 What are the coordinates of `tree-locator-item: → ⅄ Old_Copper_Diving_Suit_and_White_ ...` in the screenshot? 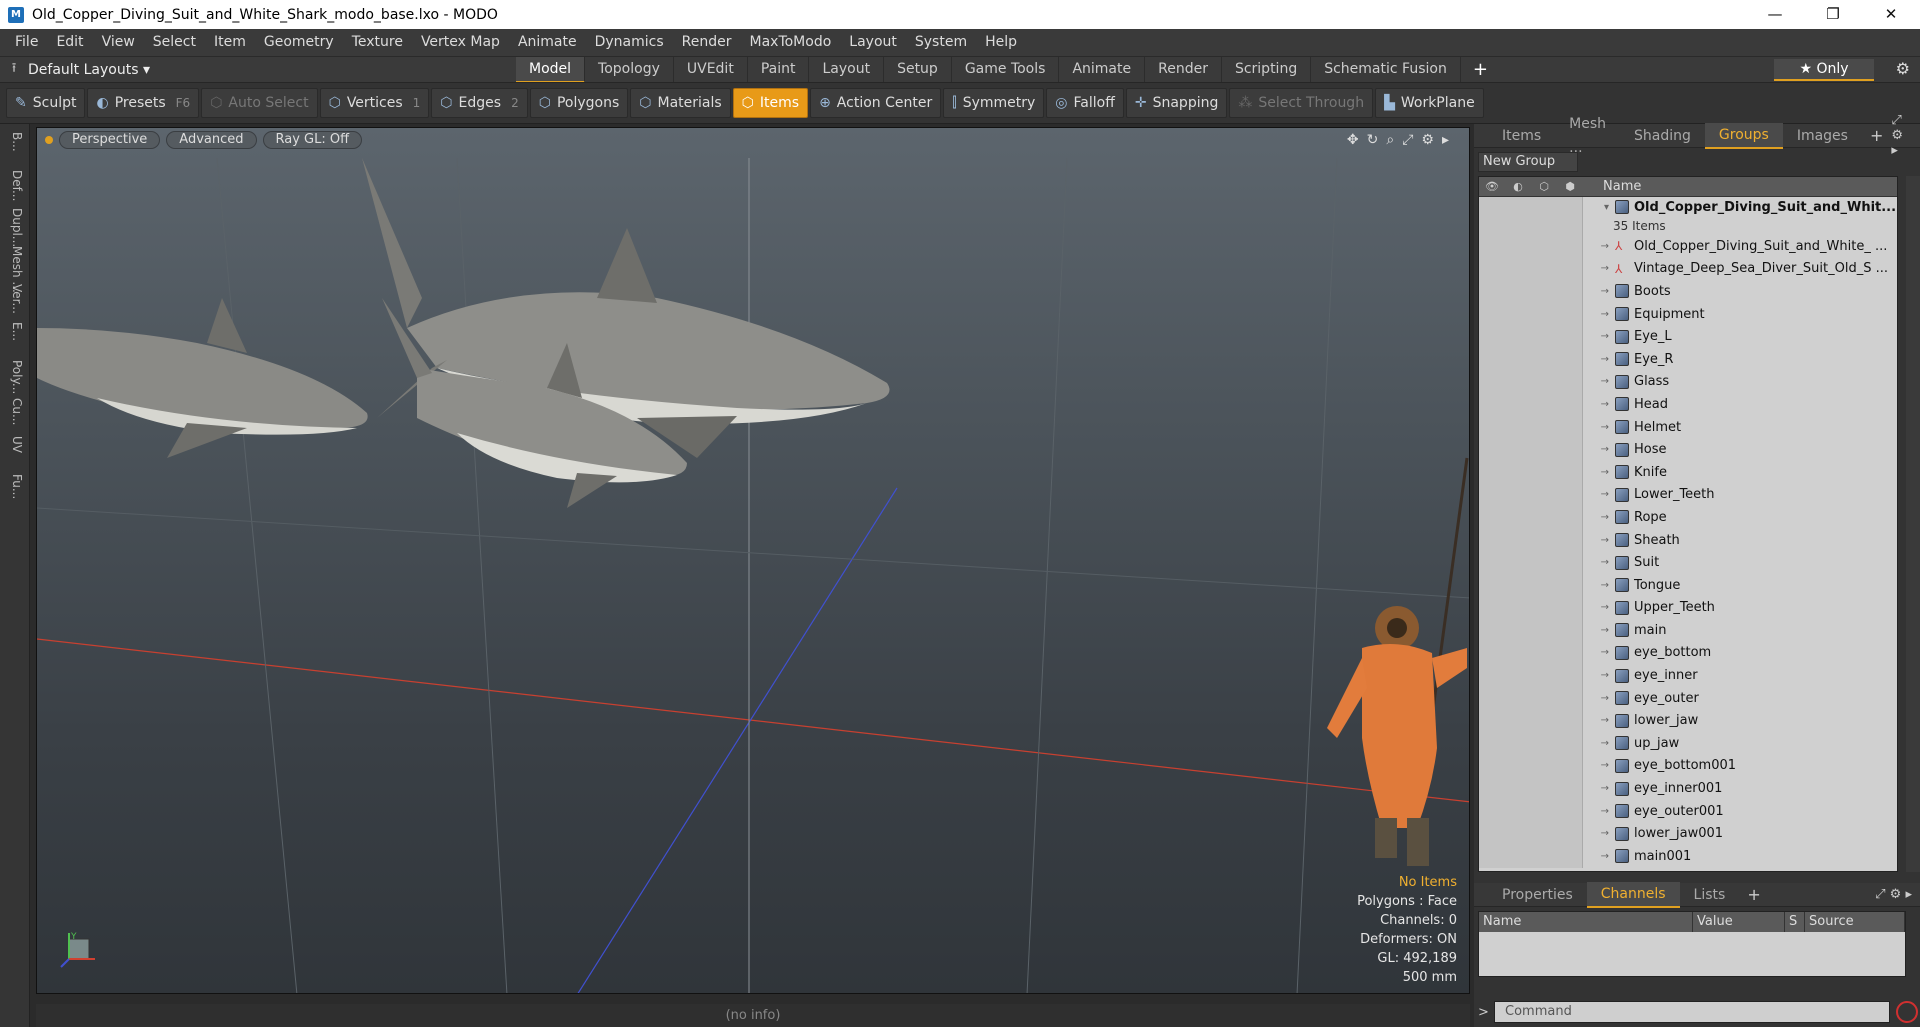 It's located at (1688, 246).